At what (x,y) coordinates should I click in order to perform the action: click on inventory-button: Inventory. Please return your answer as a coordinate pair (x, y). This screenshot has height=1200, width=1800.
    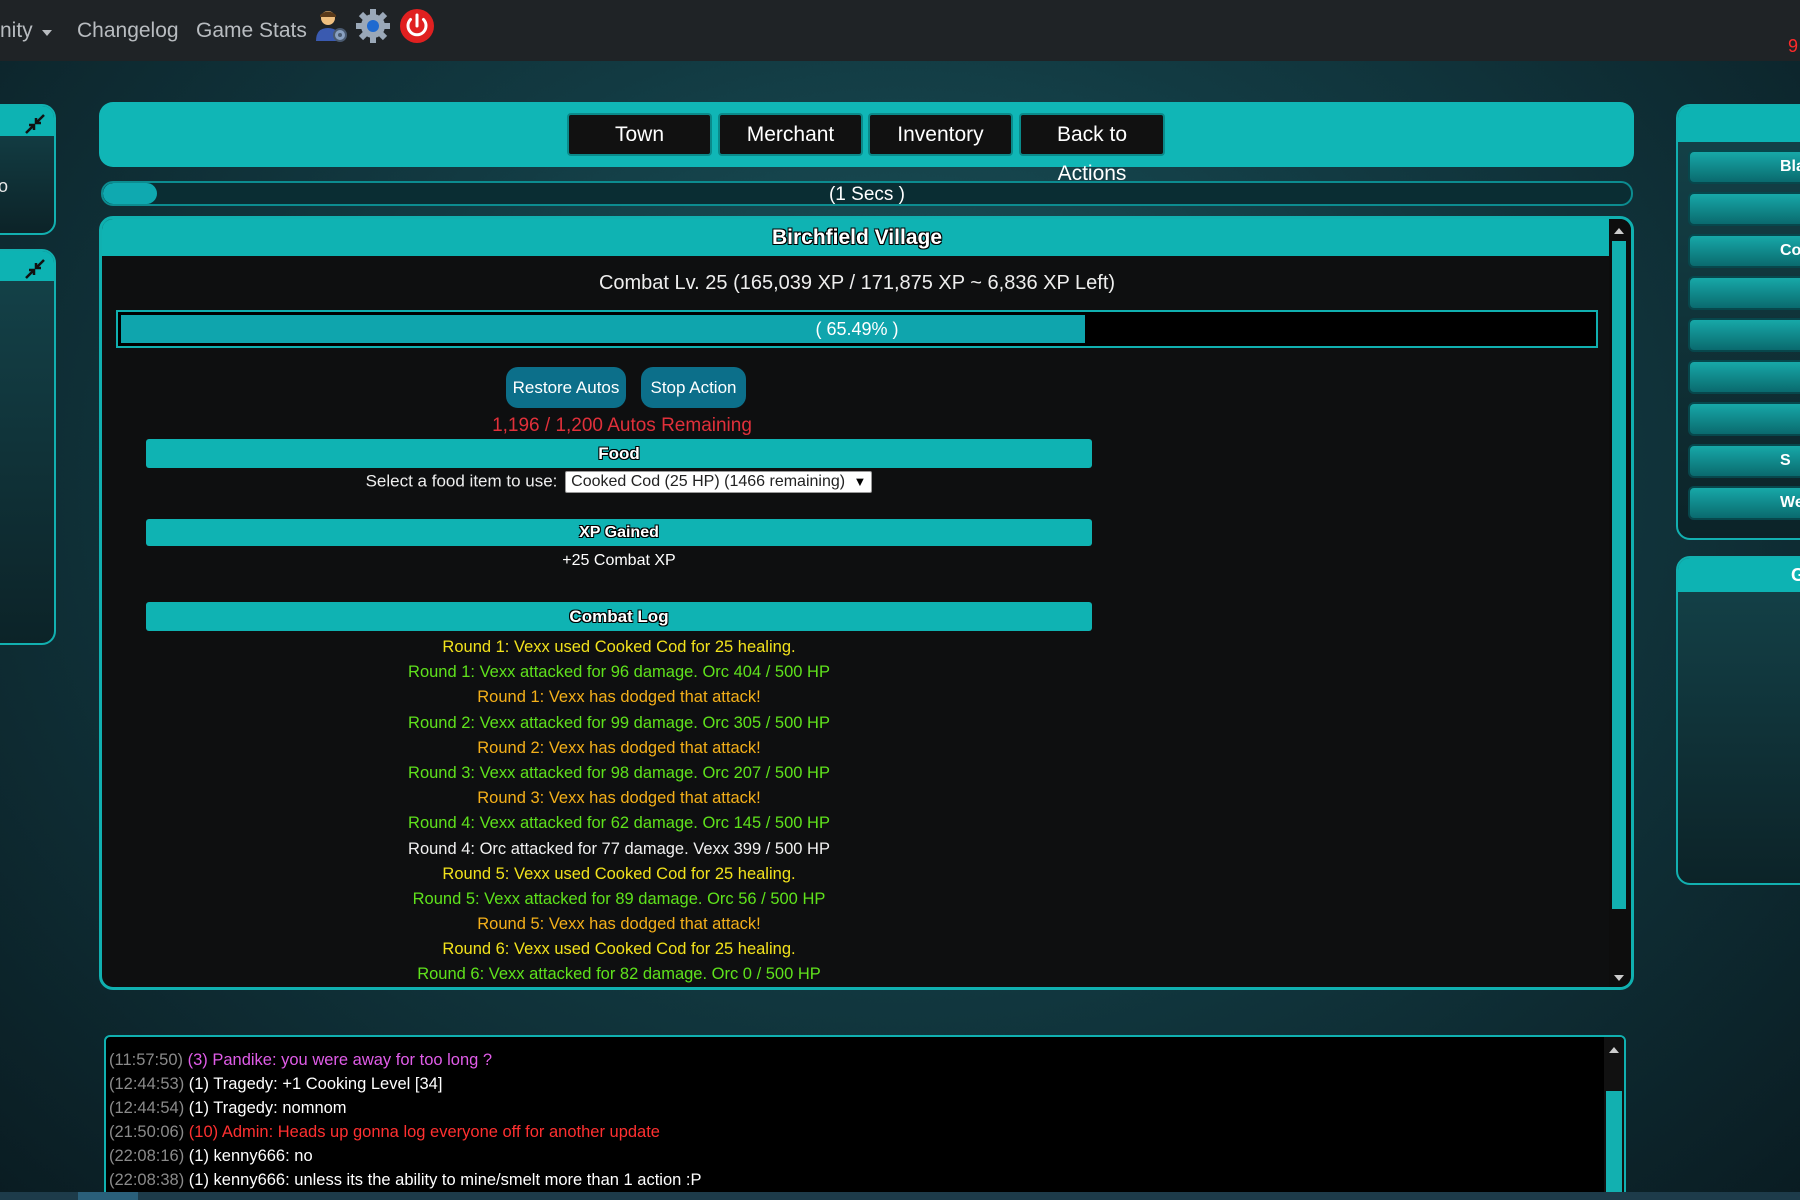
    Looking at the image, I should click on (940, 134).